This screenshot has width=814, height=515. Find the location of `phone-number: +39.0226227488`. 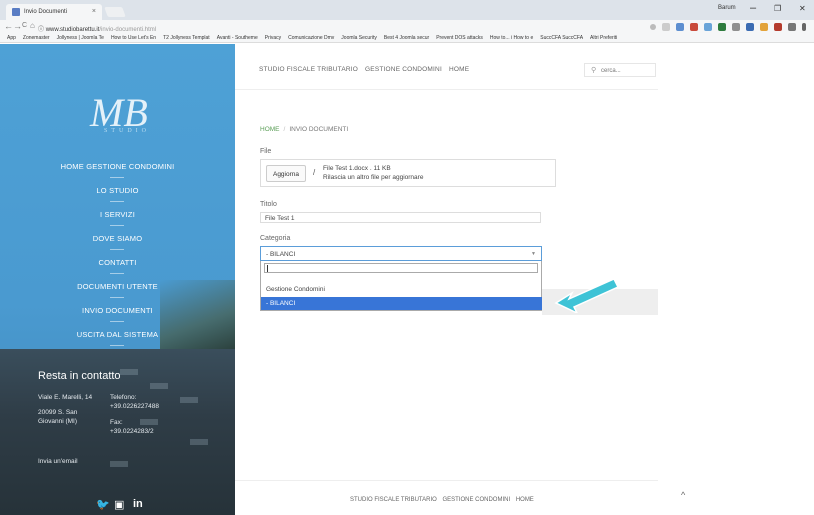

phone-number: +39.0226227488 is located at coordinates (134, 406).